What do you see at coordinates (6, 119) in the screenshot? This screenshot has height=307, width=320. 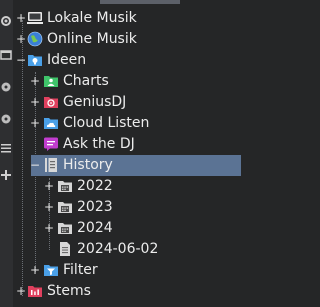 I see `gear-small-icon` at bounding box center [6, 119].